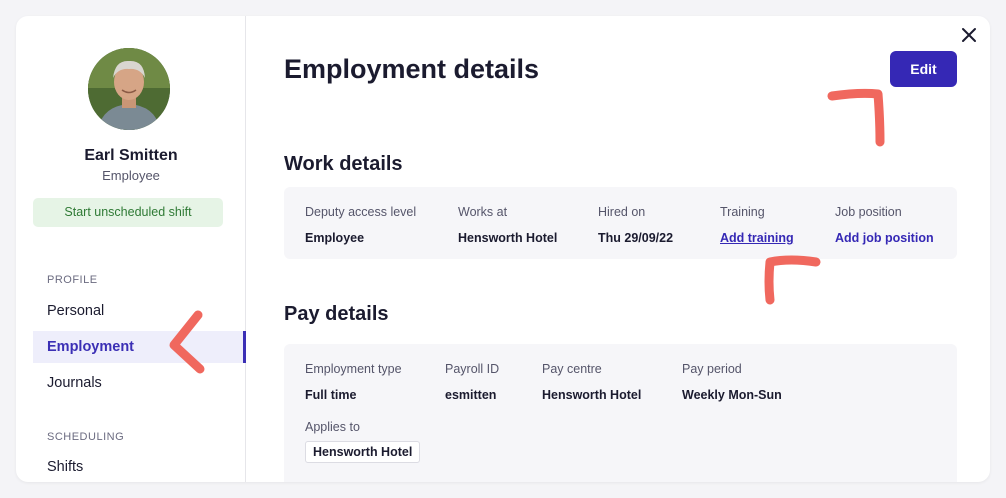 The height and width of the screenshot is (498, 1006). Describe the element at coordinates (472, 382) in the screenshot. I see `field-payroll-id: Payroll ID esmitten` at that location.